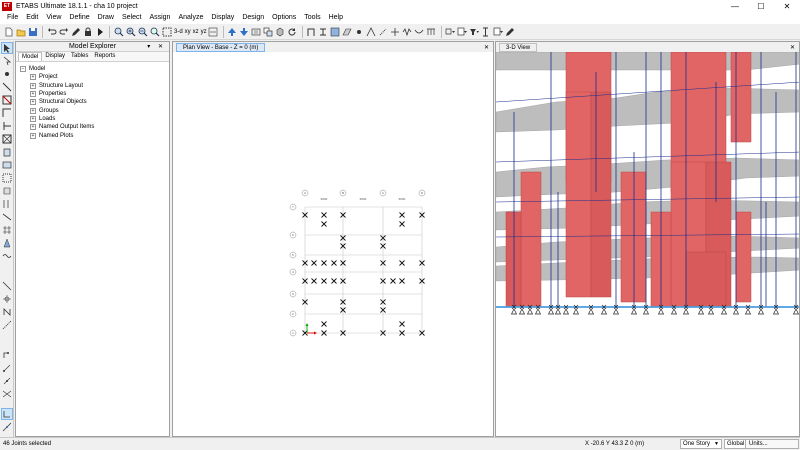 The height and width of the screenshot is (450, 800). Describe the element at coordinates (92, 86) in the screenshot. I see `tree-item-structure-layout: + Structure Layout` at that location.